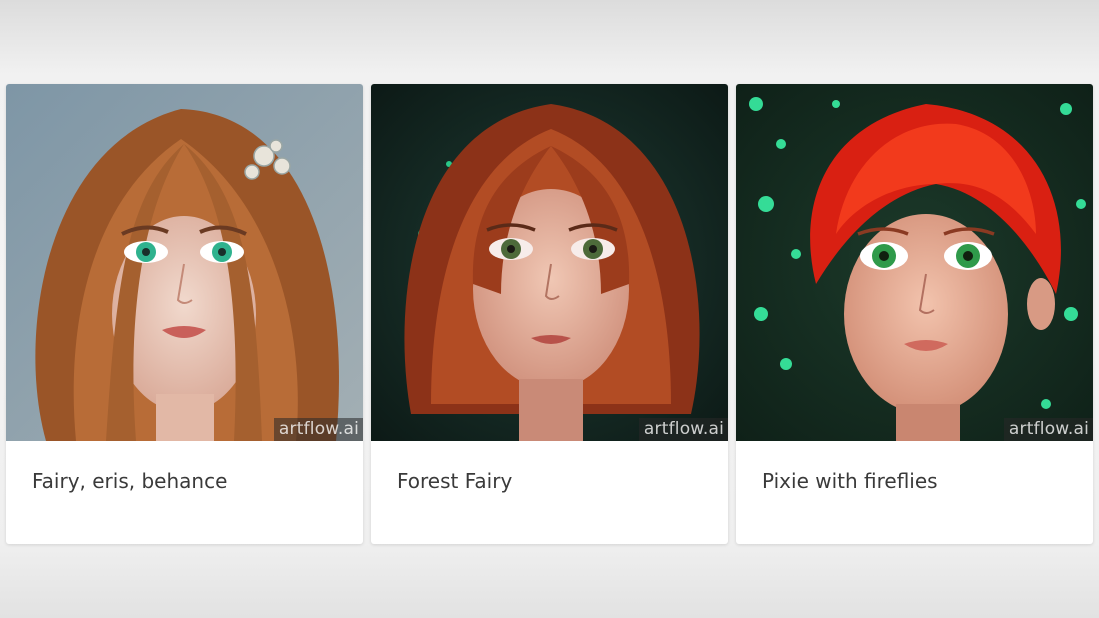 The width and height of the screenshot is (1099, 618). Describe the element at coordinates (455, 481) in the screenshot. I see `card-title: Forest Fairy` at that location.